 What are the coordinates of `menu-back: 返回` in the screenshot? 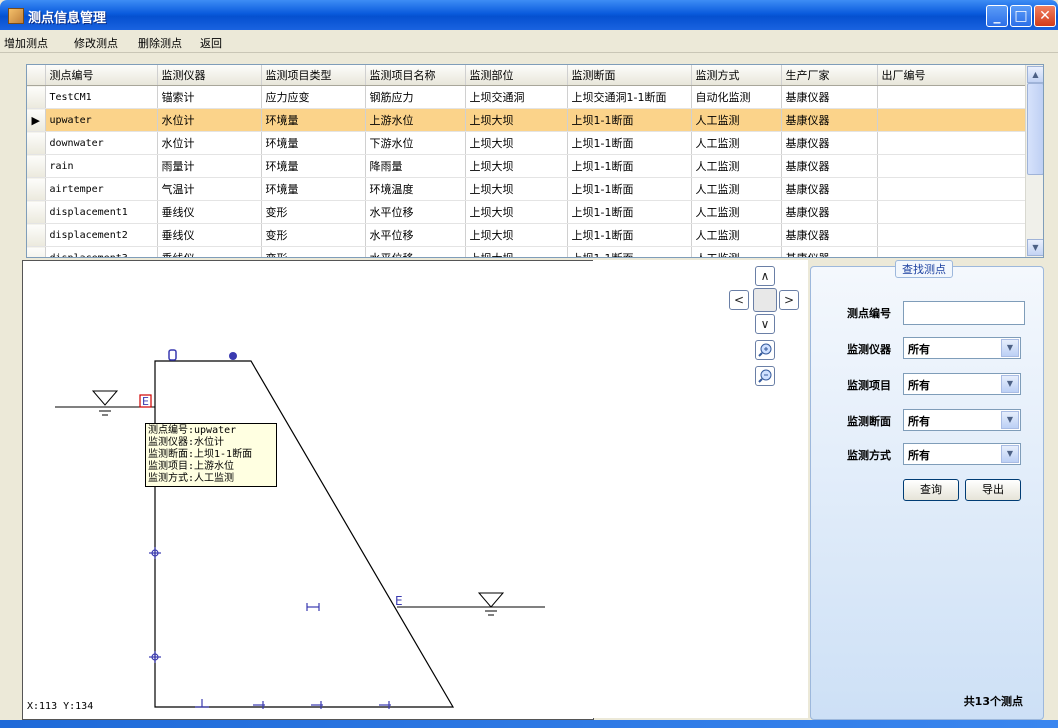 It's located at (211, 43).